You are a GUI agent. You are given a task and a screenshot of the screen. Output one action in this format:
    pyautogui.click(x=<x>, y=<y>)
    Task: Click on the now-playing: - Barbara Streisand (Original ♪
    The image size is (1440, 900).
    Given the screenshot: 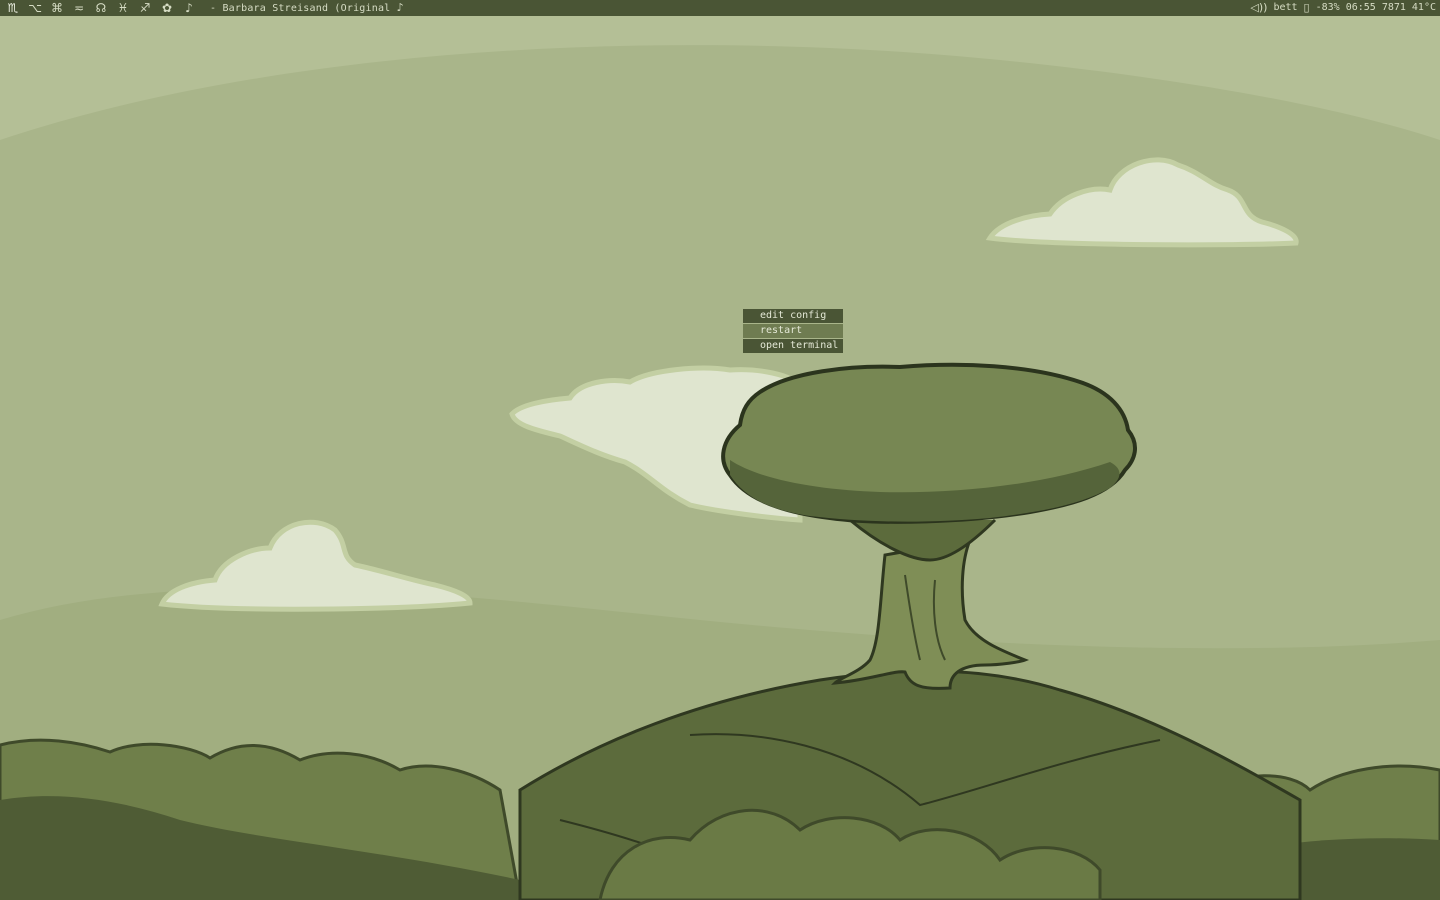 What is the action you would take?
    pyautogui.click(x=307, y=8)
    